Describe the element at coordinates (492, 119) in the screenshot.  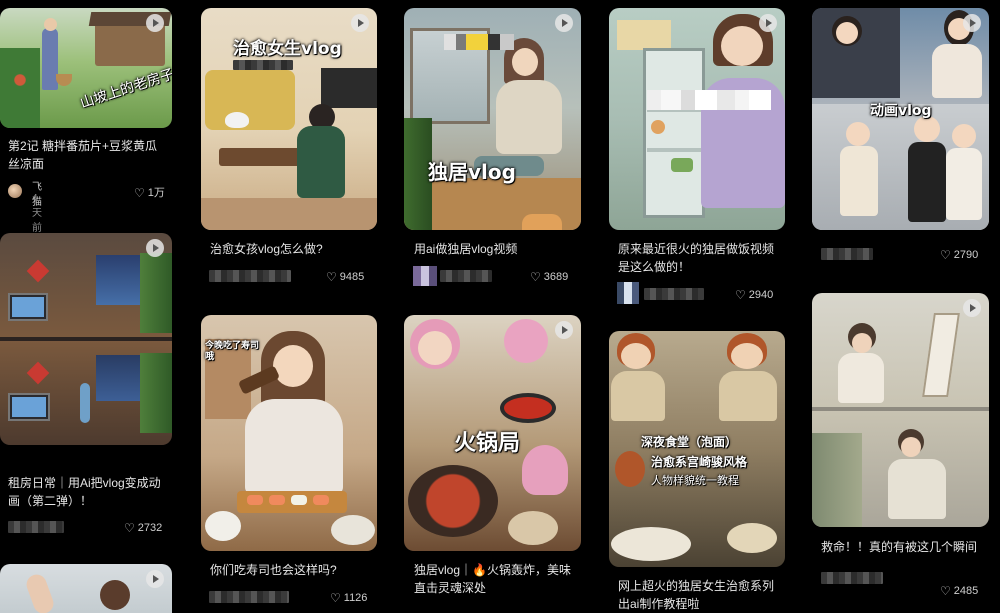
I see `card-thumbnail: 独居vlog` at that location.